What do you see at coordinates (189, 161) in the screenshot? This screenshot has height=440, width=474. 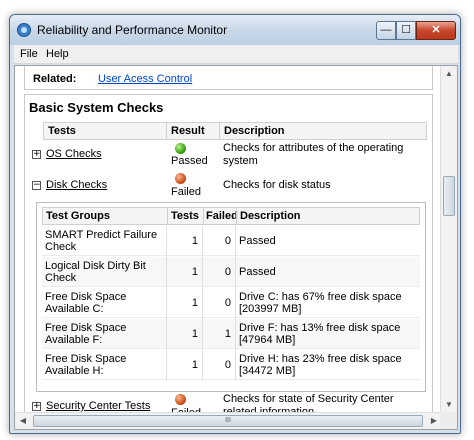 I see `os-checks-result: Passed` at bounding box center [189, 161].